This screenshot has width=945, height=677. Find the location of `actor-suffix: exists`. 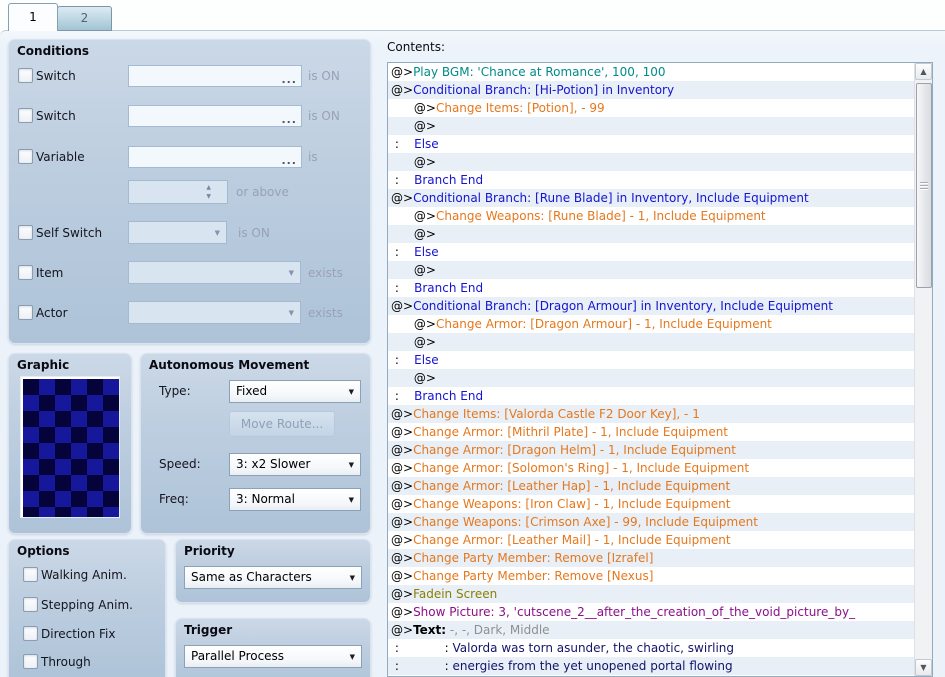

actor-suffix: exists is located at coordinates (325, 313).